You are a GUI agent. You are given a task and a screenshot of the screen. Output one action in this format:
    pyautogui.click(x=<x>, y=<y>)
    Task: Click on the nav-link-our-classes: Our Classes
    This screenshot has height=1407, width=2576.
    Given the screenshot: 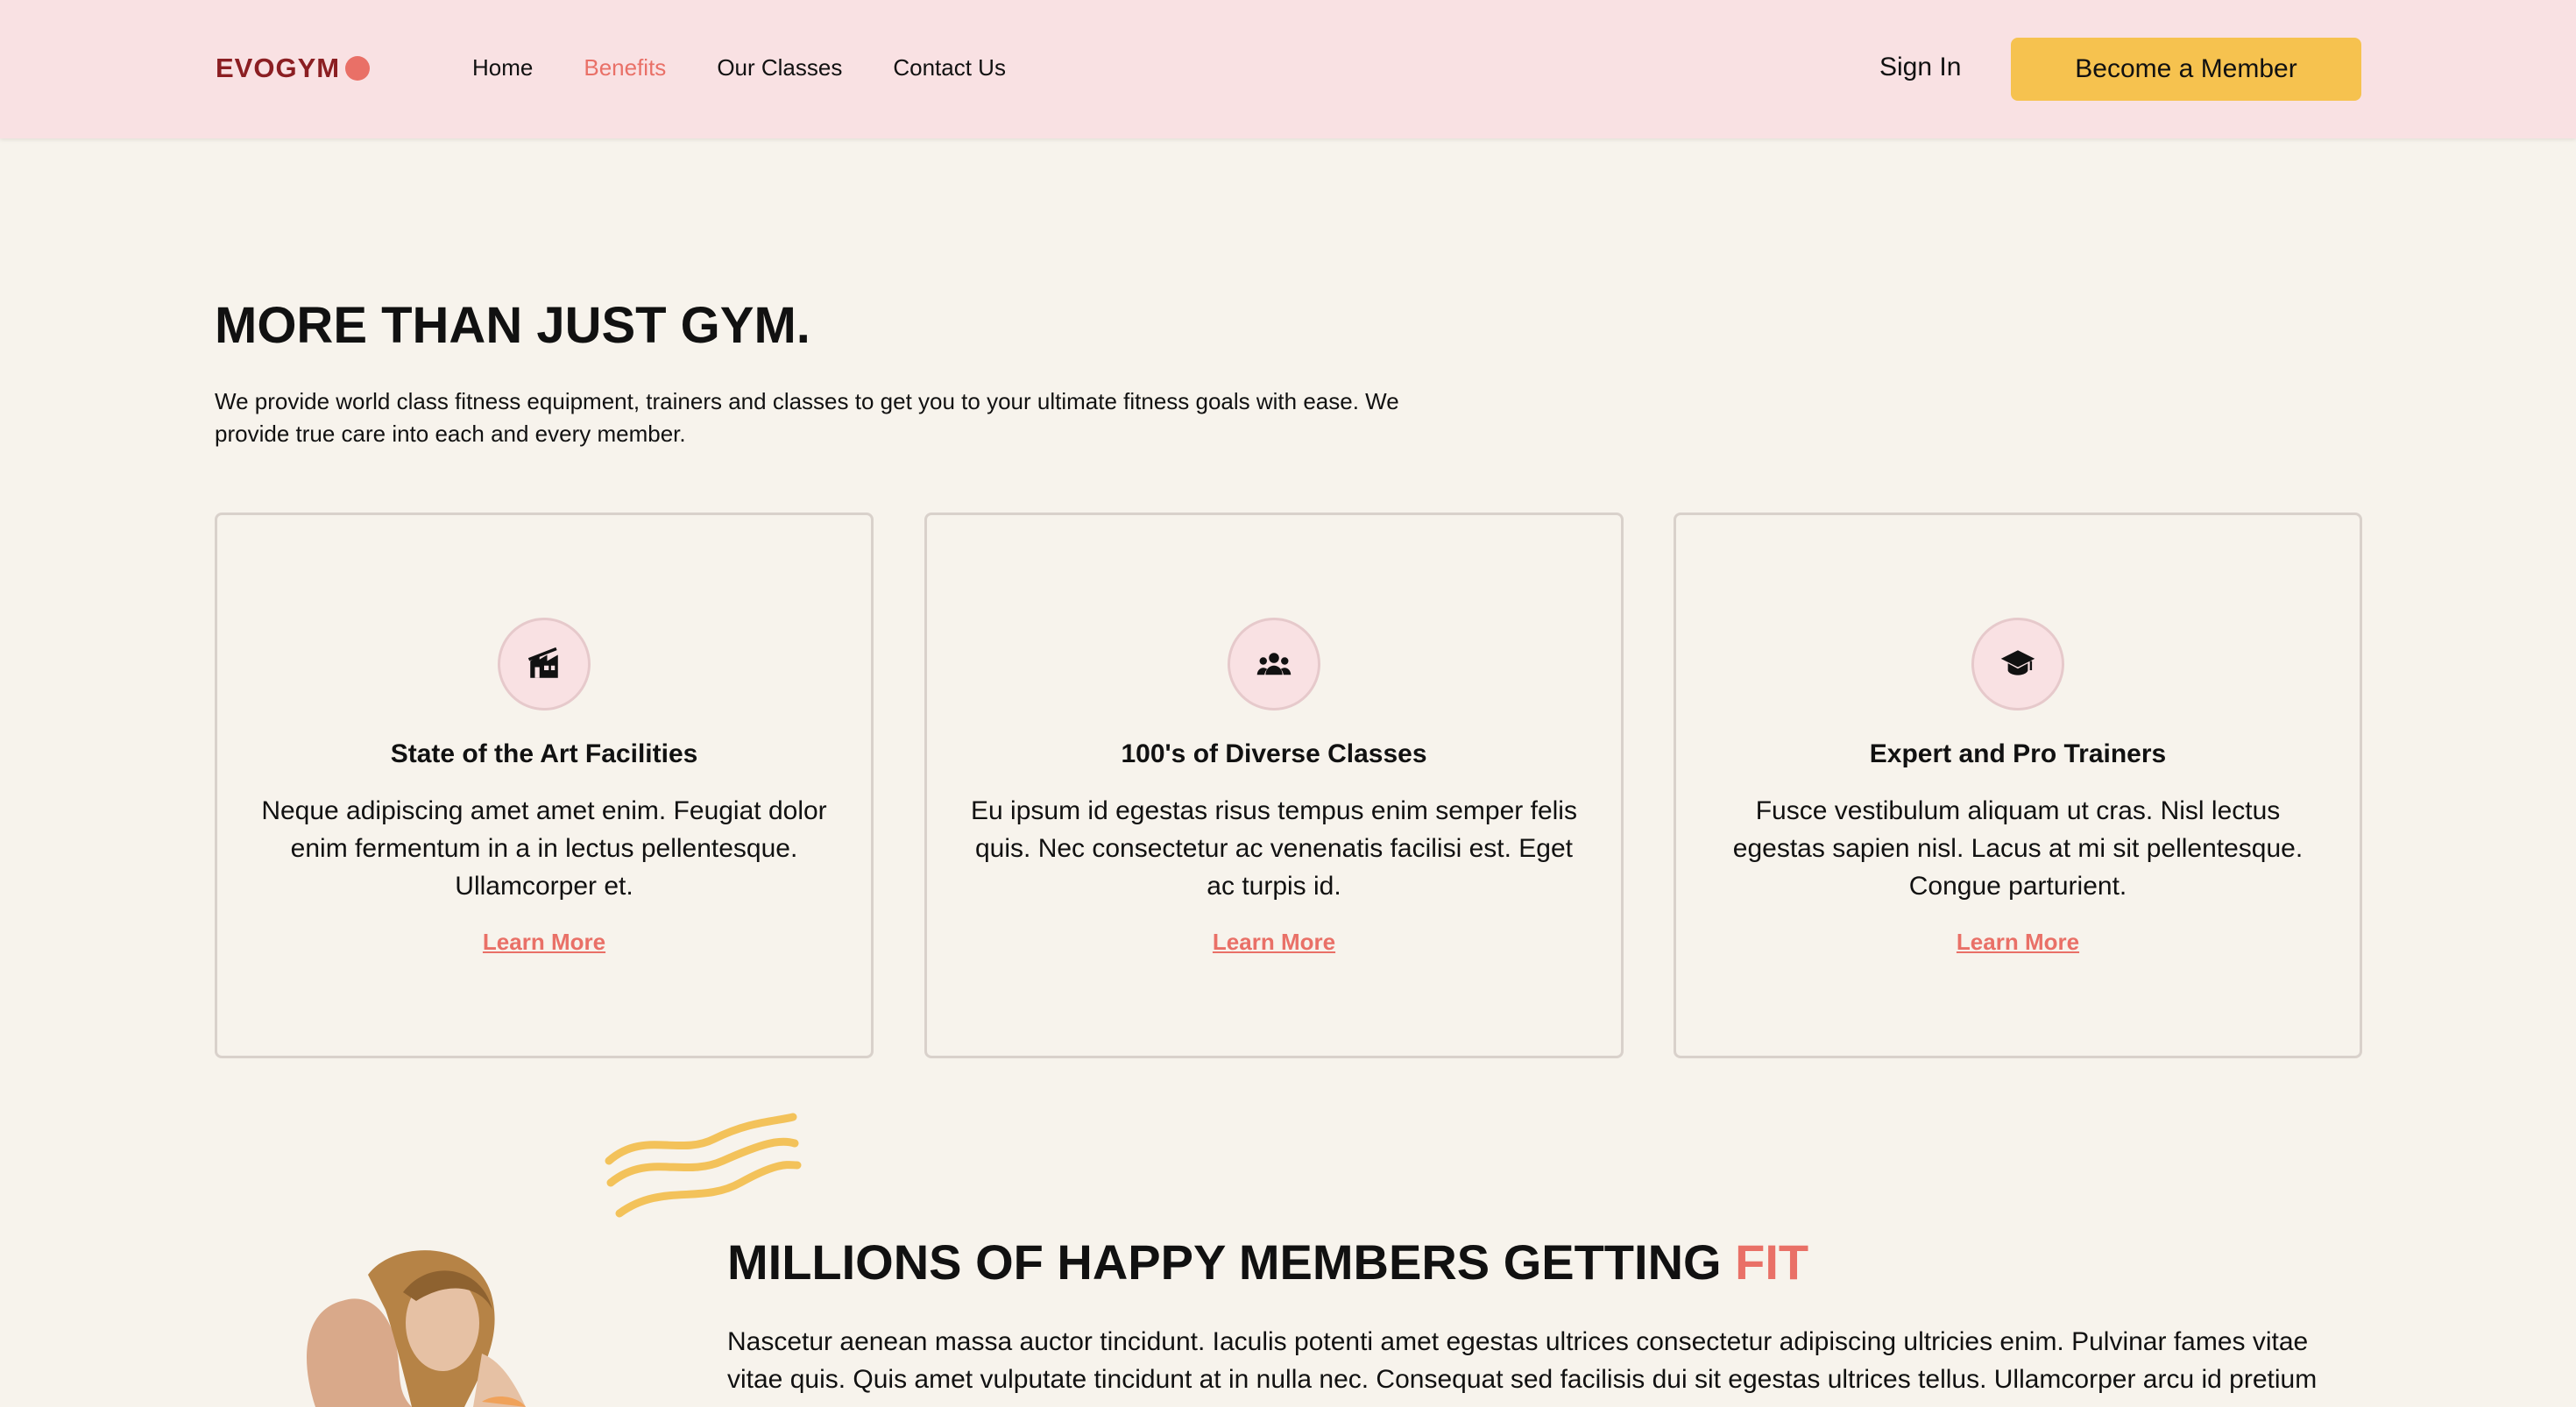 What is the action you would take?
    pyautogui.click(x=779, y=67)
    